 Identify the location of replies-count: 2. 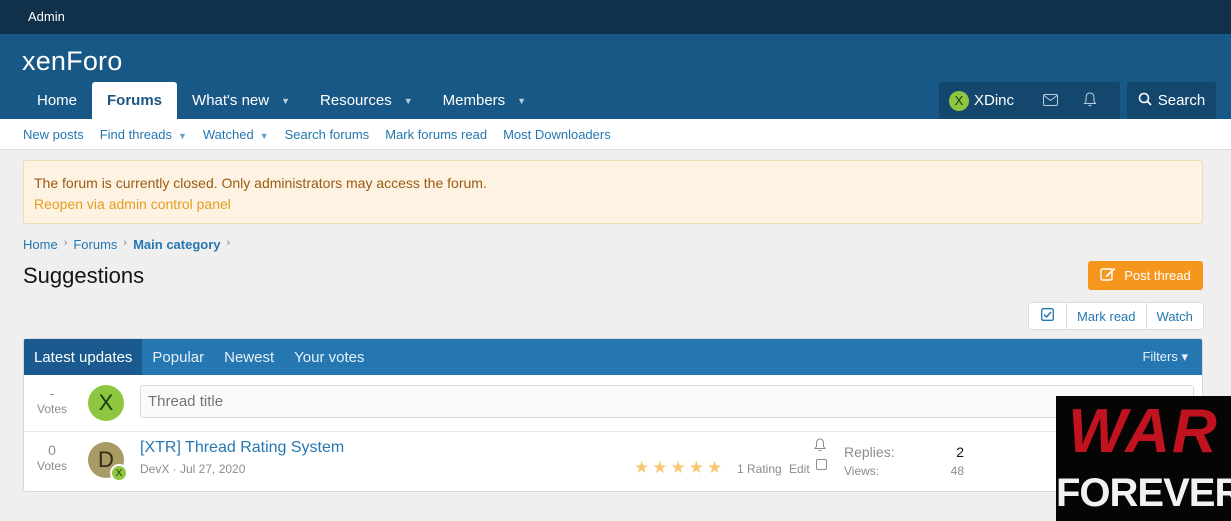
(960, 452).